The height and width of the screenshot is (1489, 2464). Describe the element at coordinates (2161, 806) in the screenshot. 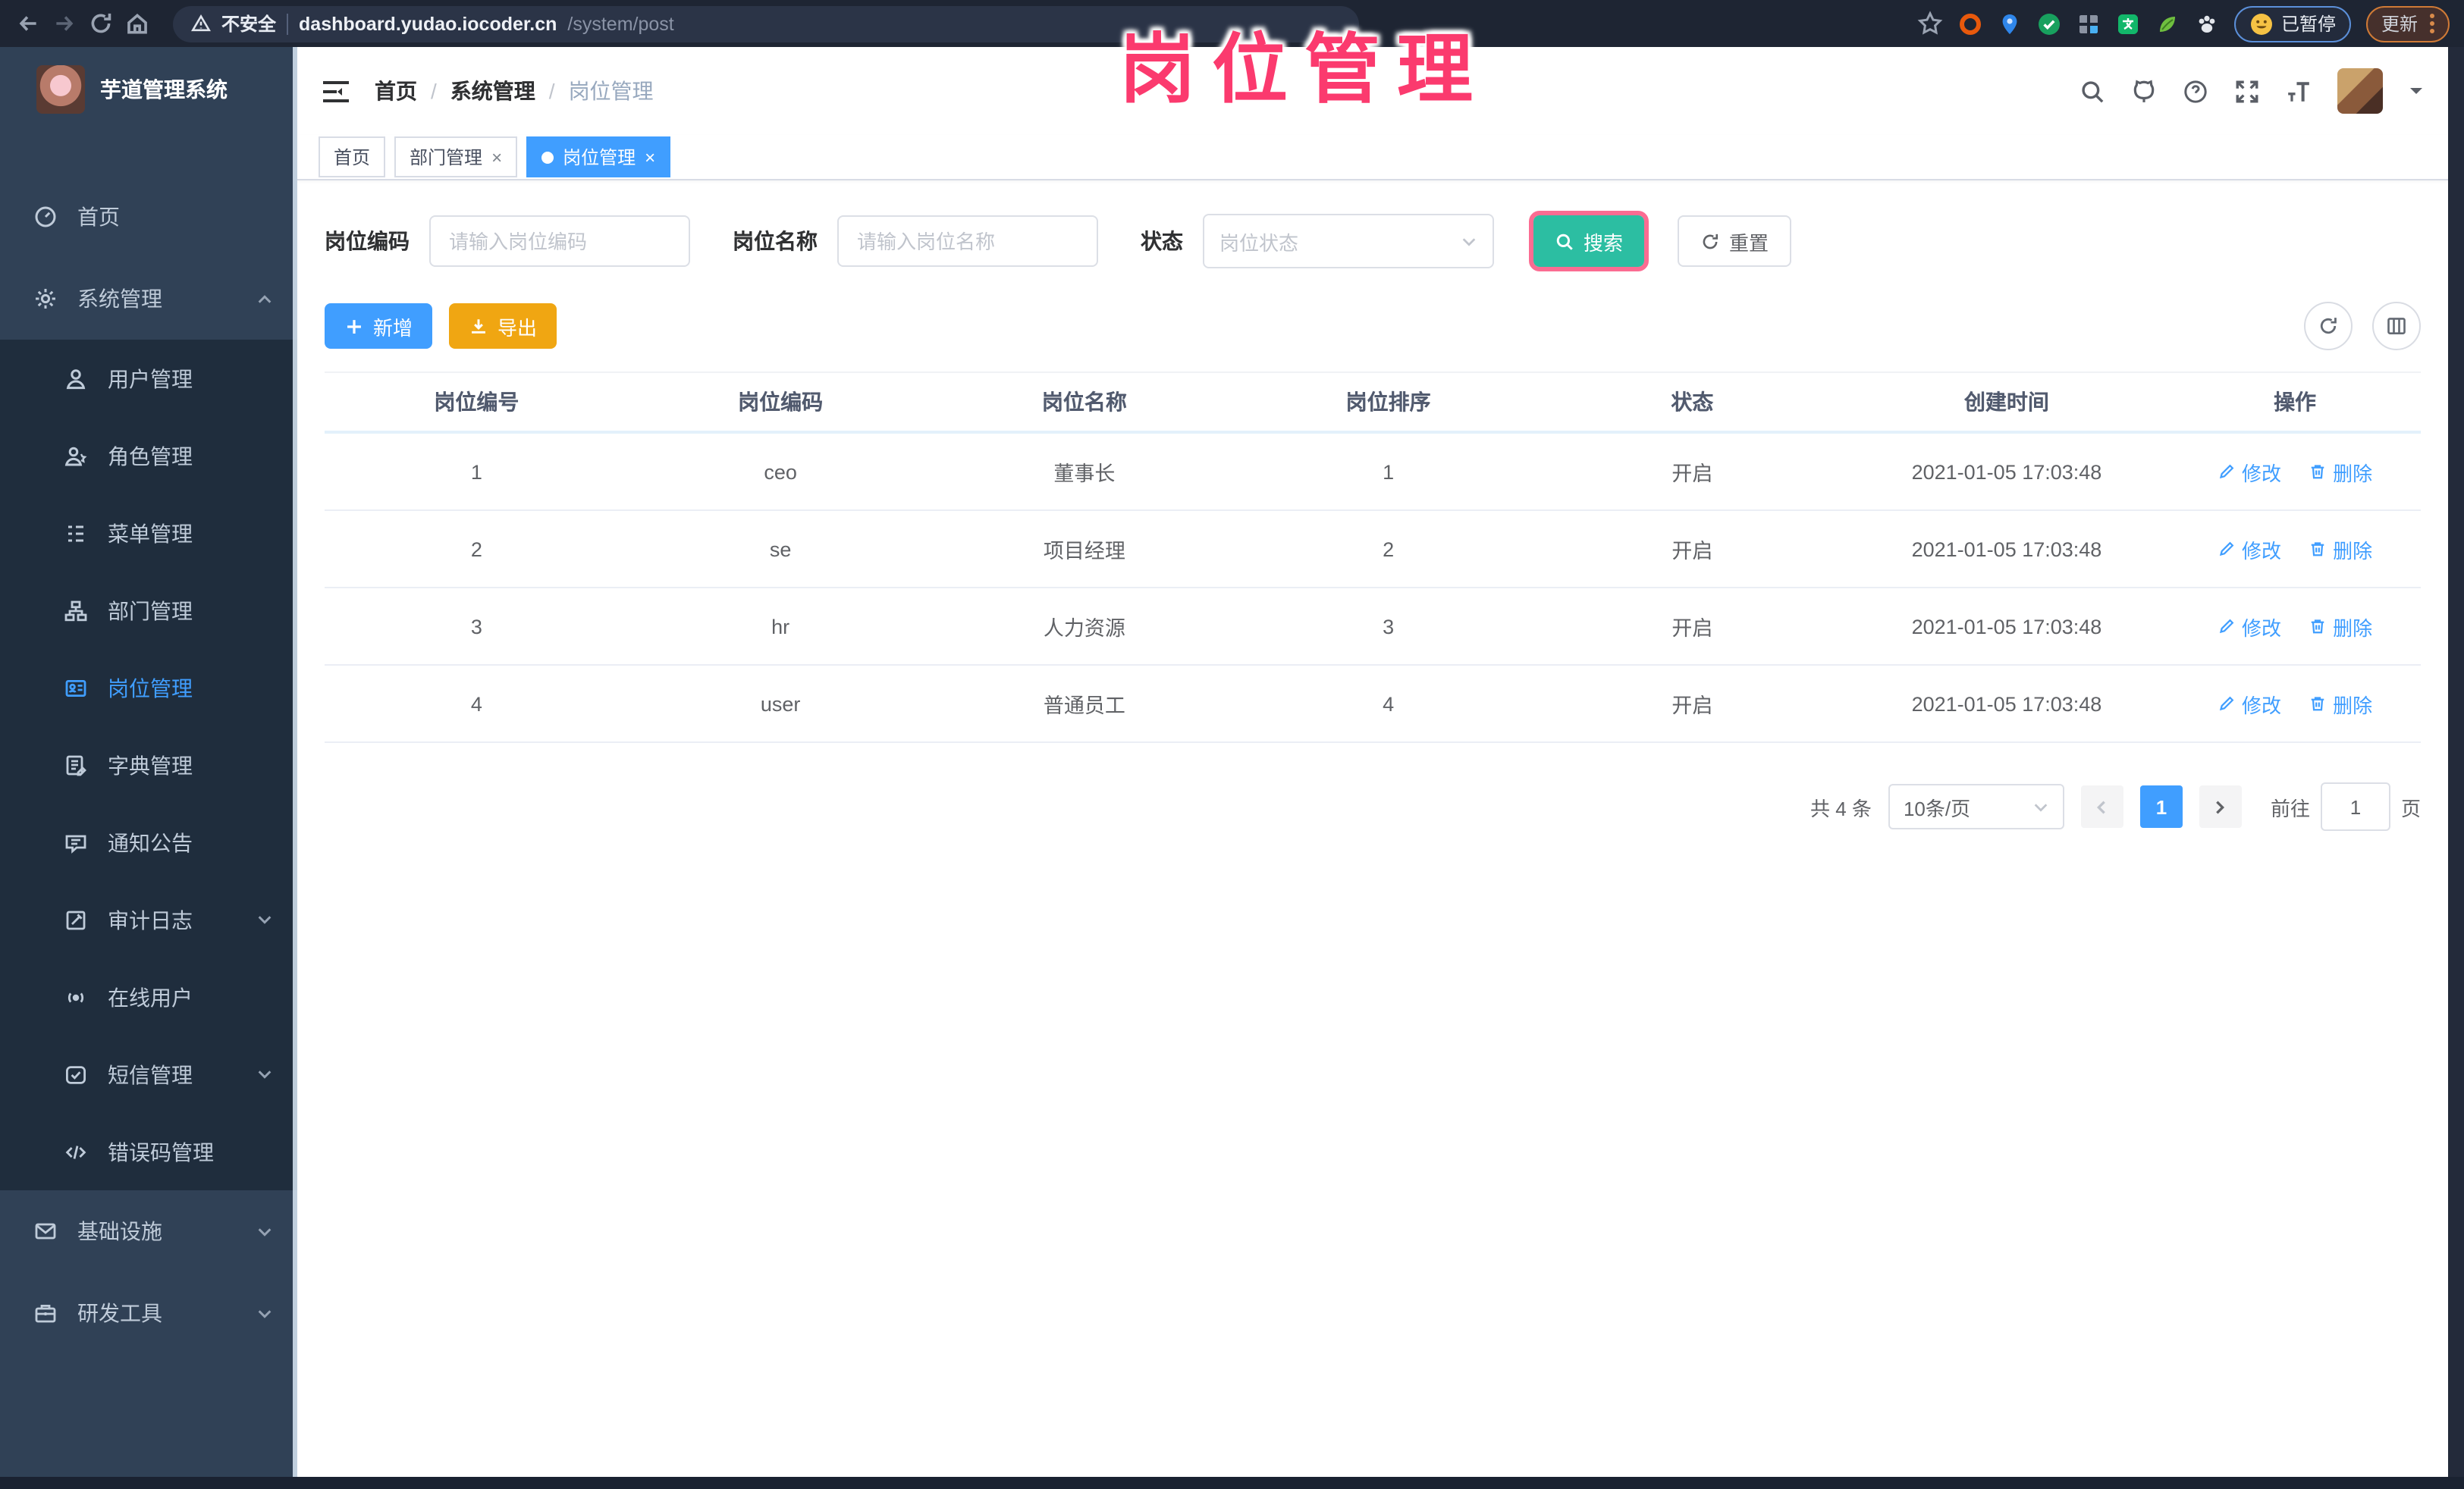

I see `current-page-button: 1` at that location.